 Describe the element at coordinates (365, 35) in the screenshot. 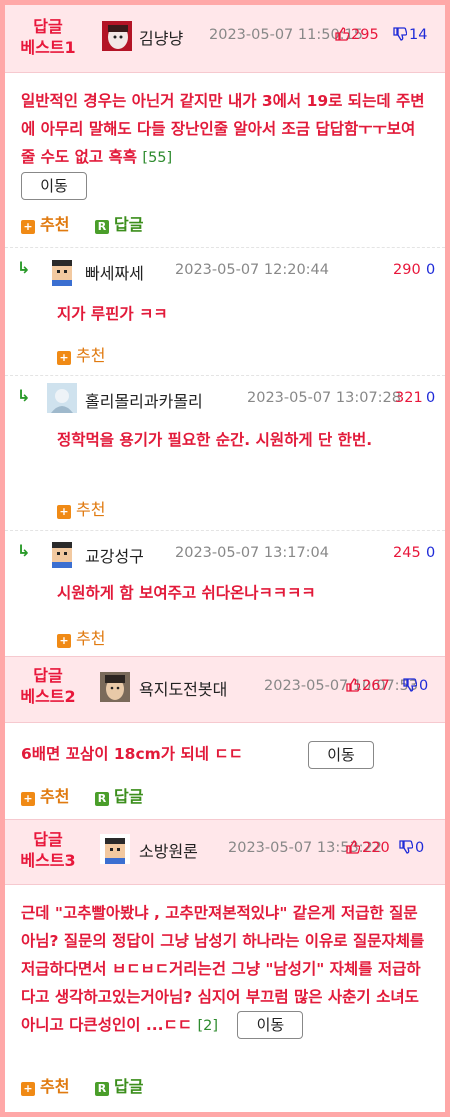

I see `upvote-count: 295` at that location.